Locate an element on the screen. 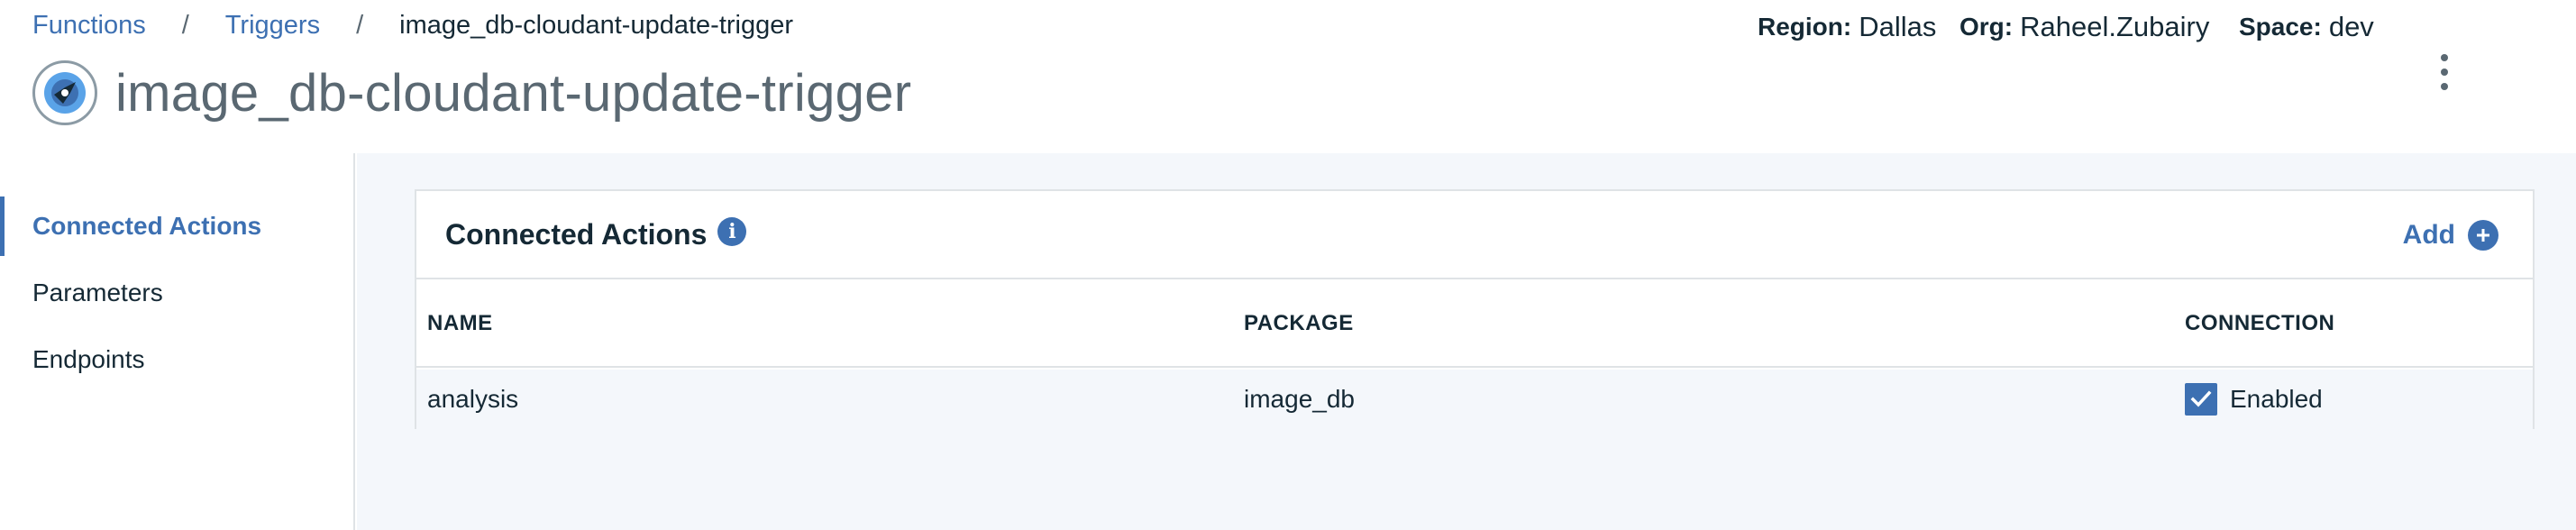  table-row: analysis image_db Enabled is located at coordinates (1474, 399).